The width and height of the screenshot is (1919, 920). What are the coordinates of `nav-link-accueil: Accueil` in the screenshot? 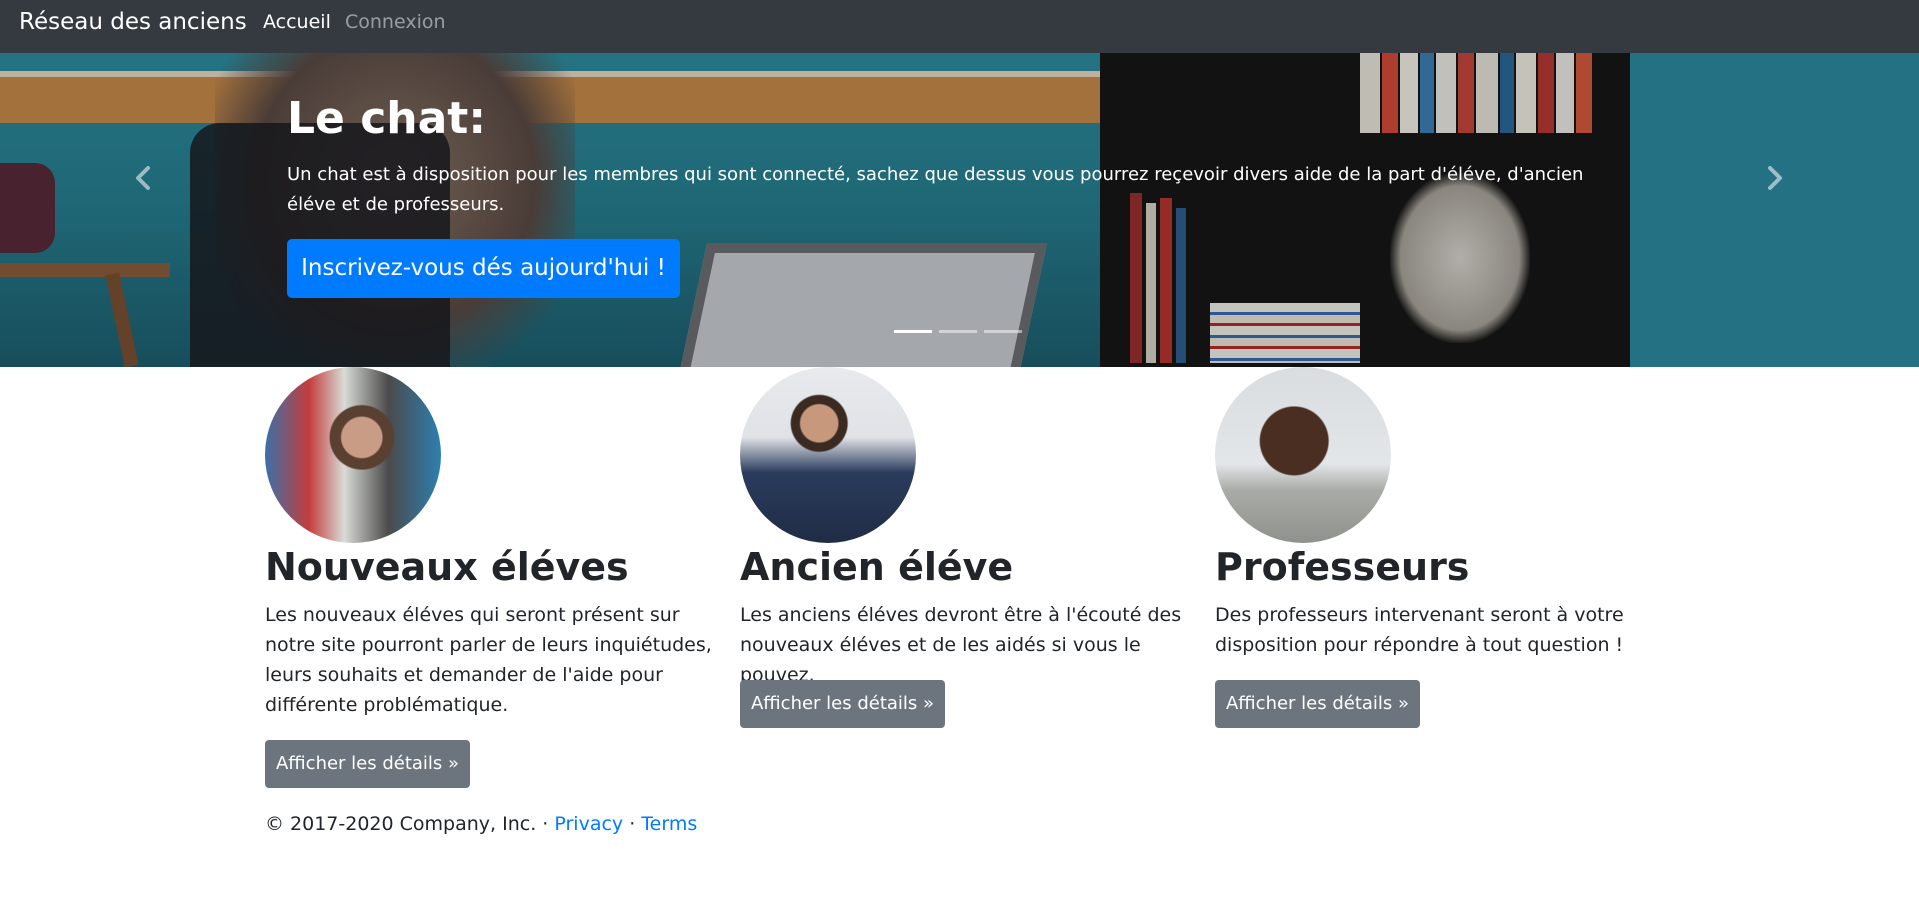 It's located at (297, 22).